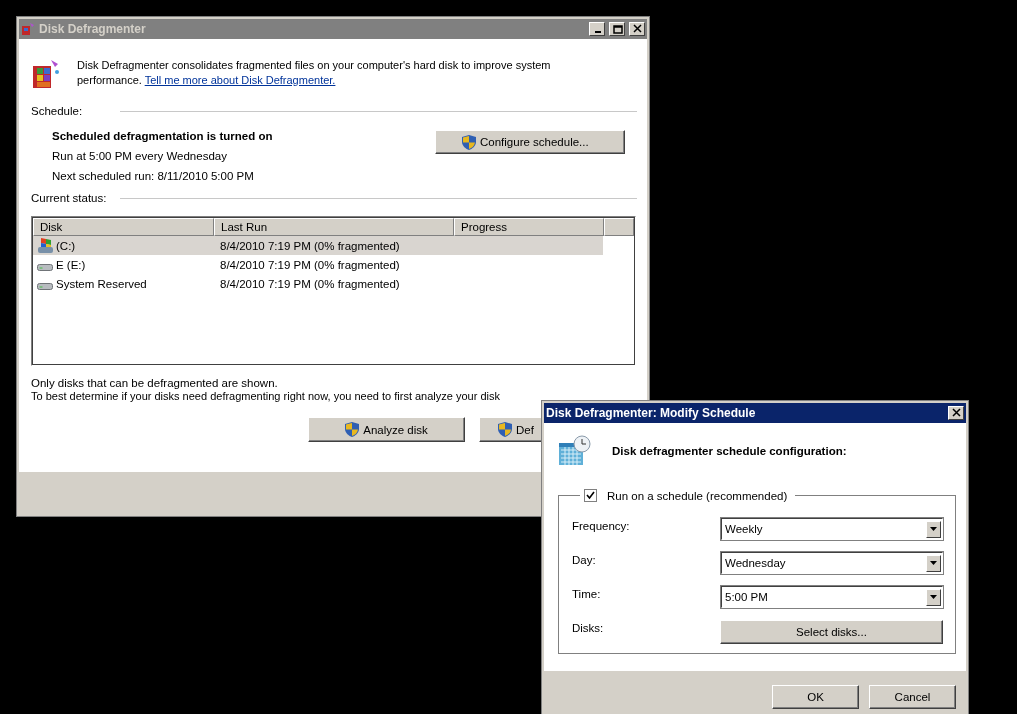  I want to click on field-label: Time:, so click(586, 593).